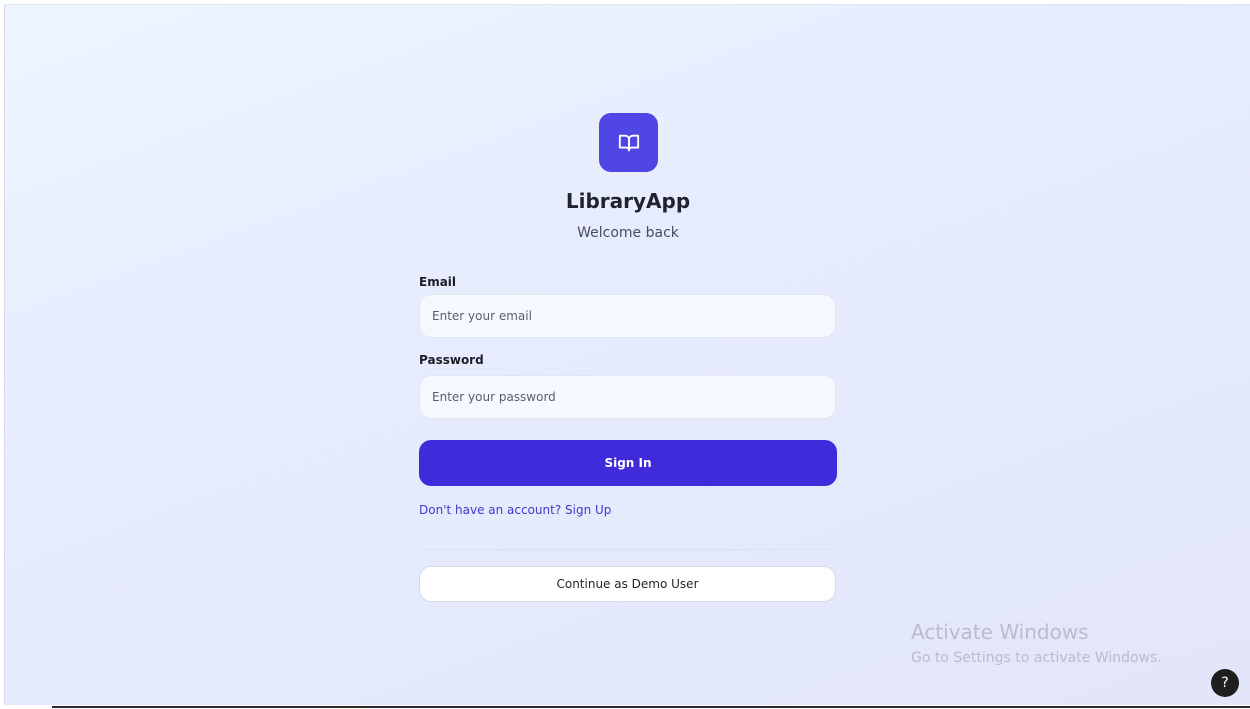 The image size is (1250, 709). Describe the element at coordinates (438, 282) in the screenshot. I see `email-label: Email` at that location.